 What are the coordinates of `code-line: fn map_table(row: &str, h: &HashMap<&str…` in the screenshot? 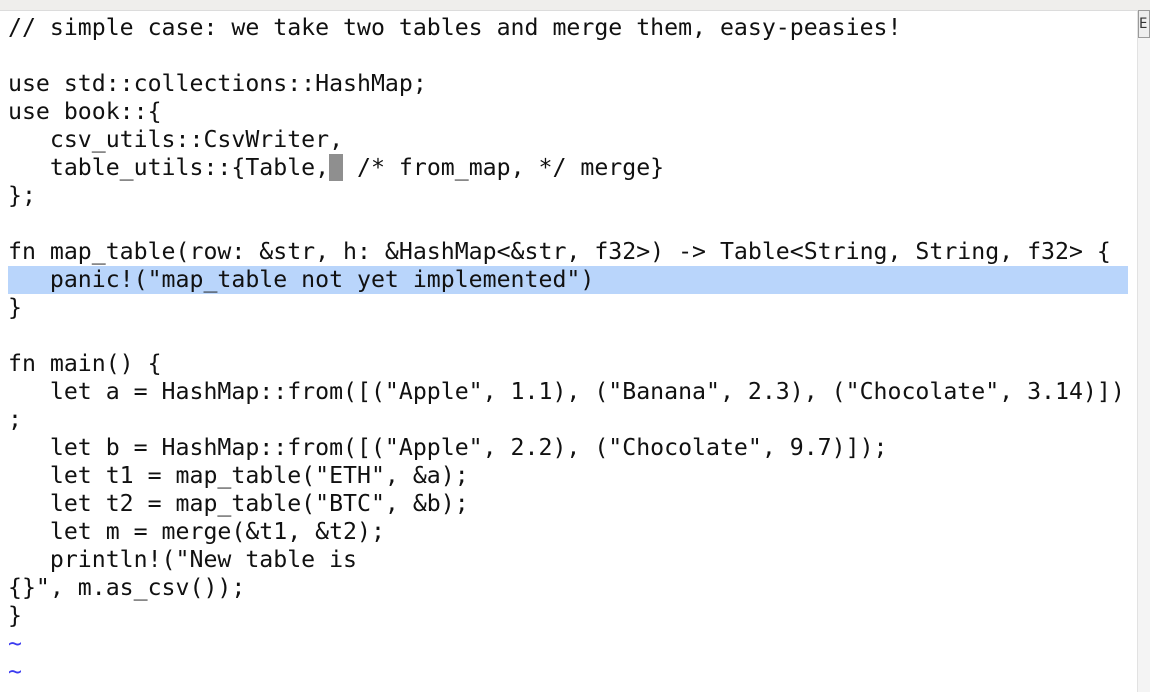 It's located at (568, 252).